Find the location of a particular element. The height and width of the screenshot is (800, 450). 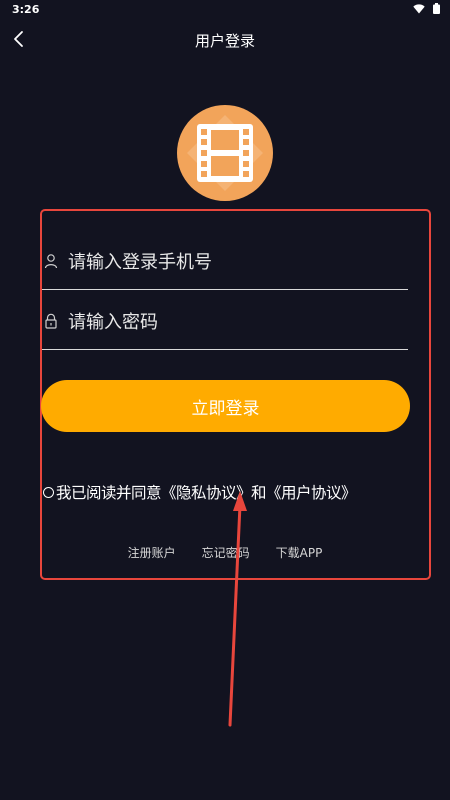

page-title: 用户登录 is located at coordinates (224, 41).